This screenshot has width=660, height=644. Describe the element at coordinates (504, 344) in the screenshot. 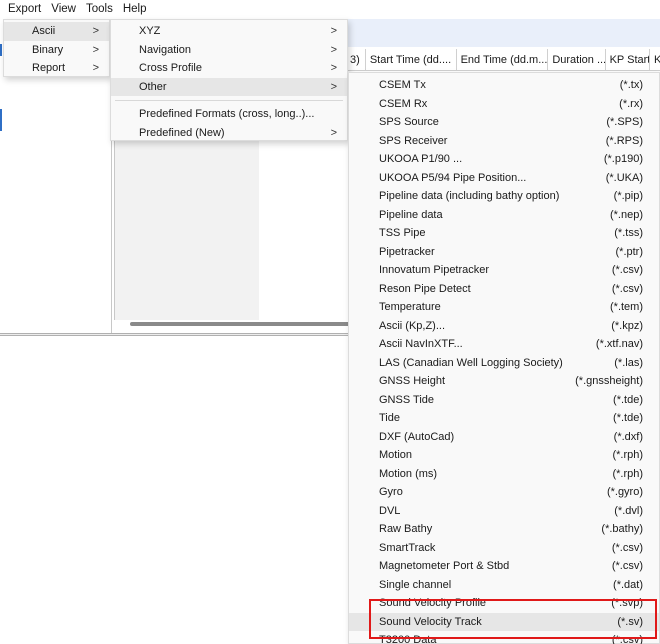

I see `menu-item-ascii-navinxtf: Ascii NavInXTF... (*.xtf.nav)` at that location.